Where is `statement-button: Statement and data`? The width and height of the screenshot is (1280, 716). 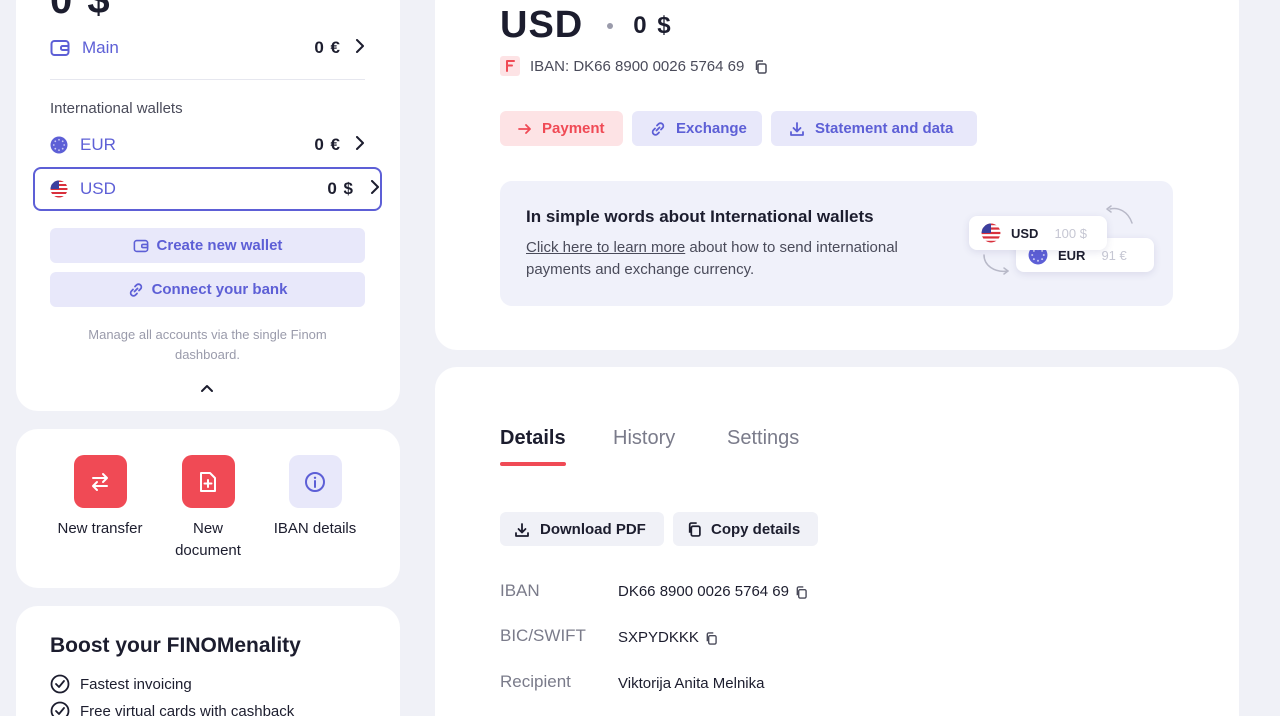
statement-button: Statement and data is located at coordinates (874, 128).